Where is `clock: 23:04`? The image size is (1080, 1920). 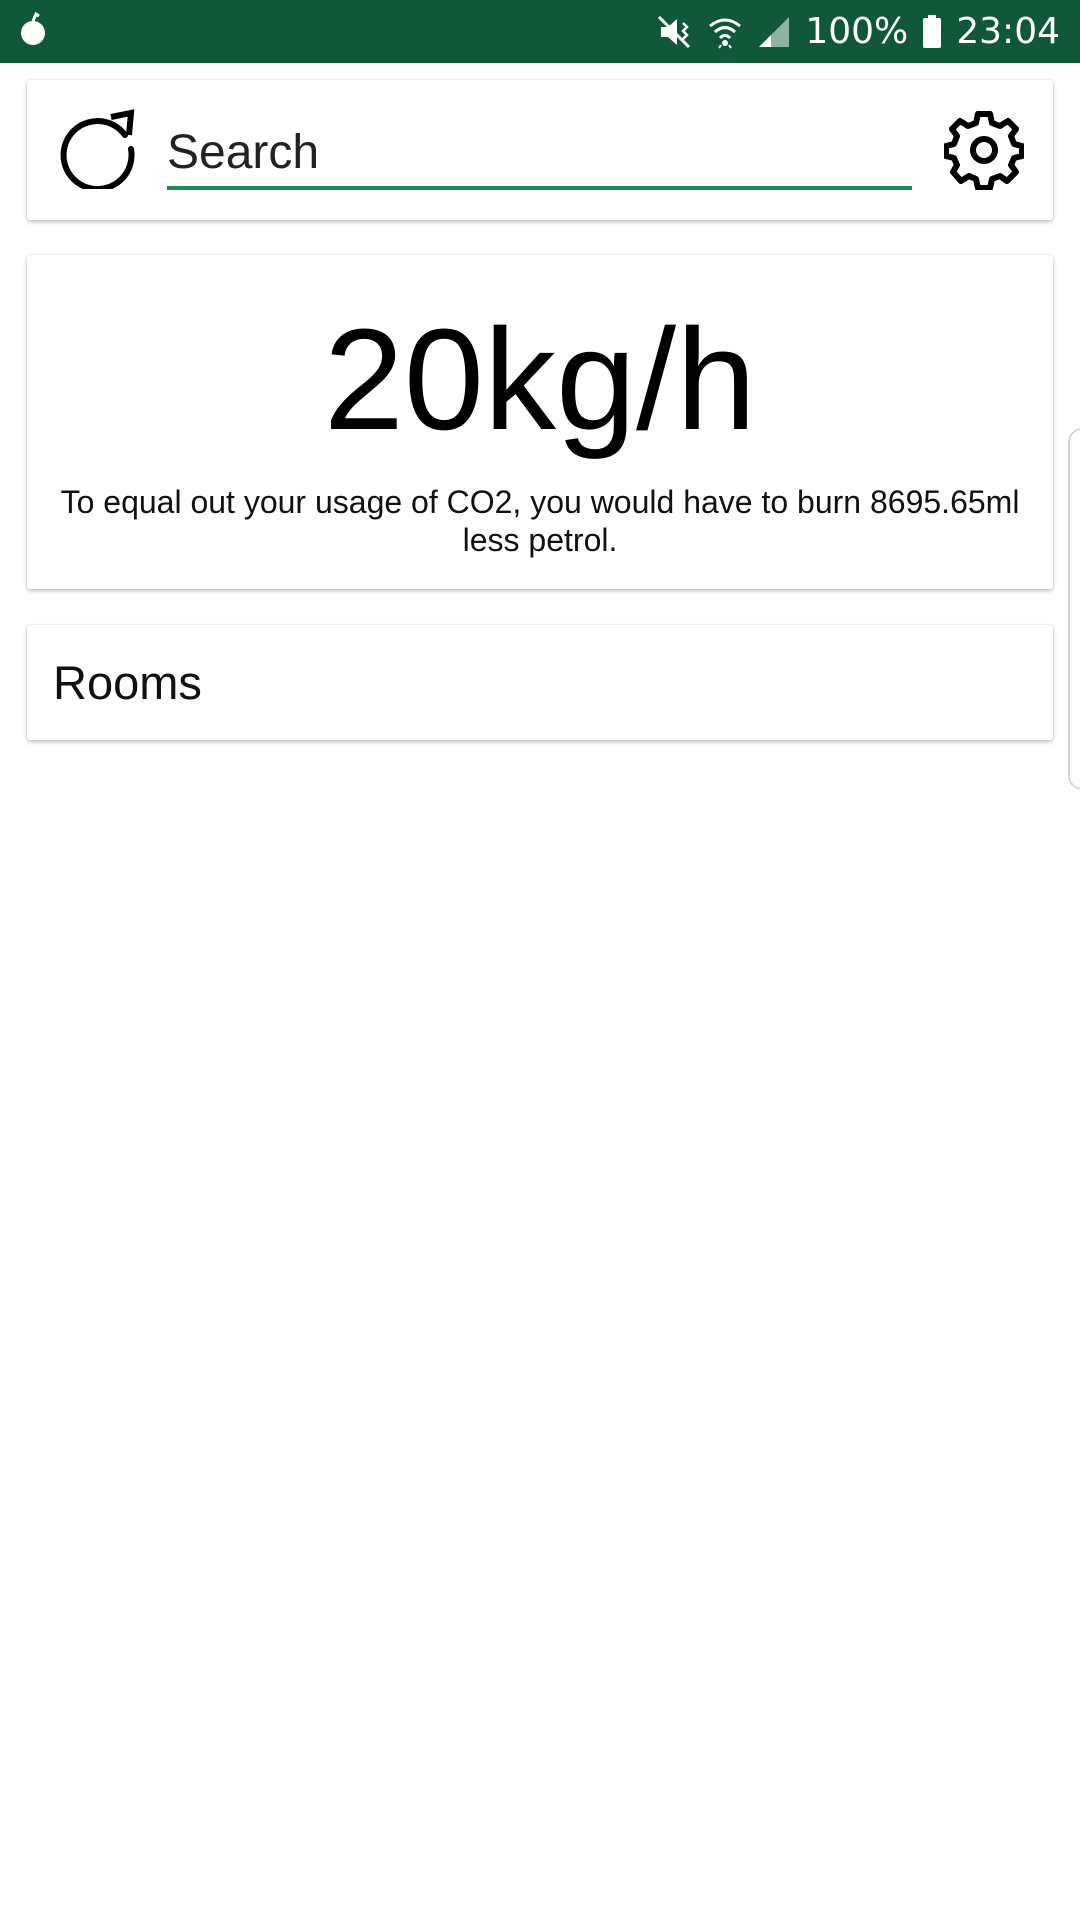 clock: 23:04 is located at coordinates (1008, 31).